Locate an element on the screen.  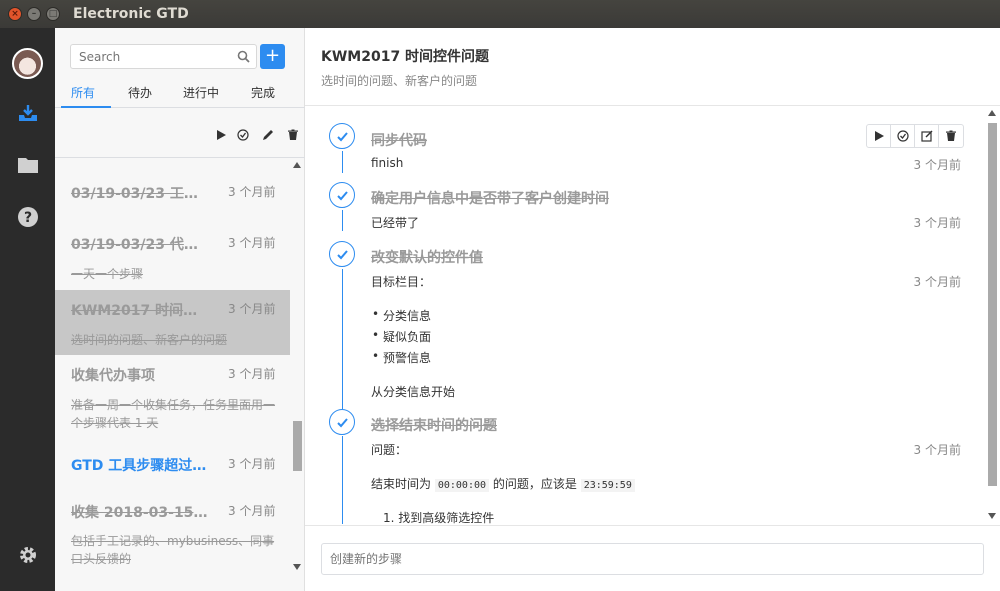
item-title: 收集代办事项 is located at coordinates (113, 376).